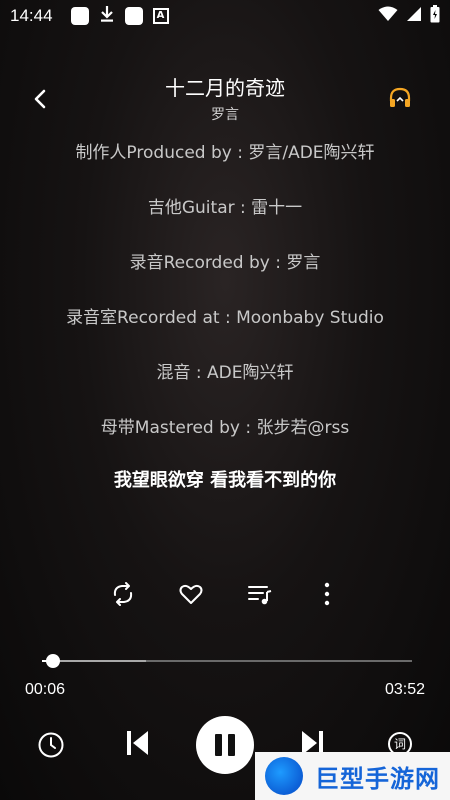 This screenshot has width=450, height=800. Describe the element at coordinates (225, 593) in the screenshot. I see `action-row` at that location.